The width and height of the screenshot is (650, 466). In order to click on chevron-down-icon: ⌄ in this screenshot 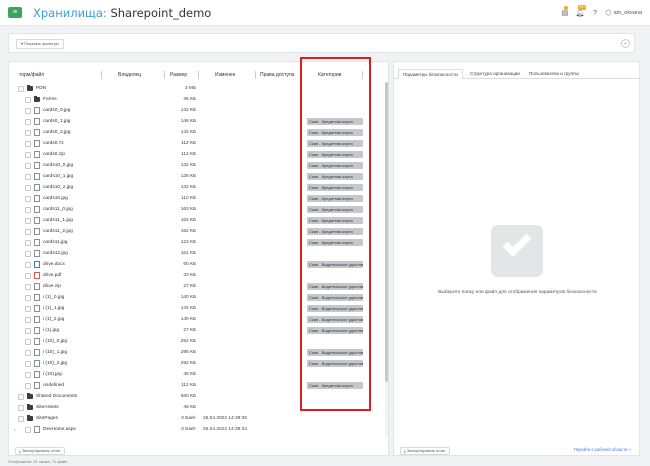, I will do `click(625, 43)`.